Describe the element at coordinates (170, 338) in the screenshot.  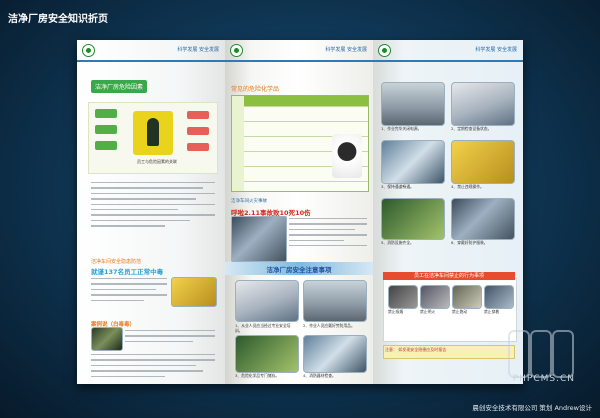
I see `case2-text` at that location.